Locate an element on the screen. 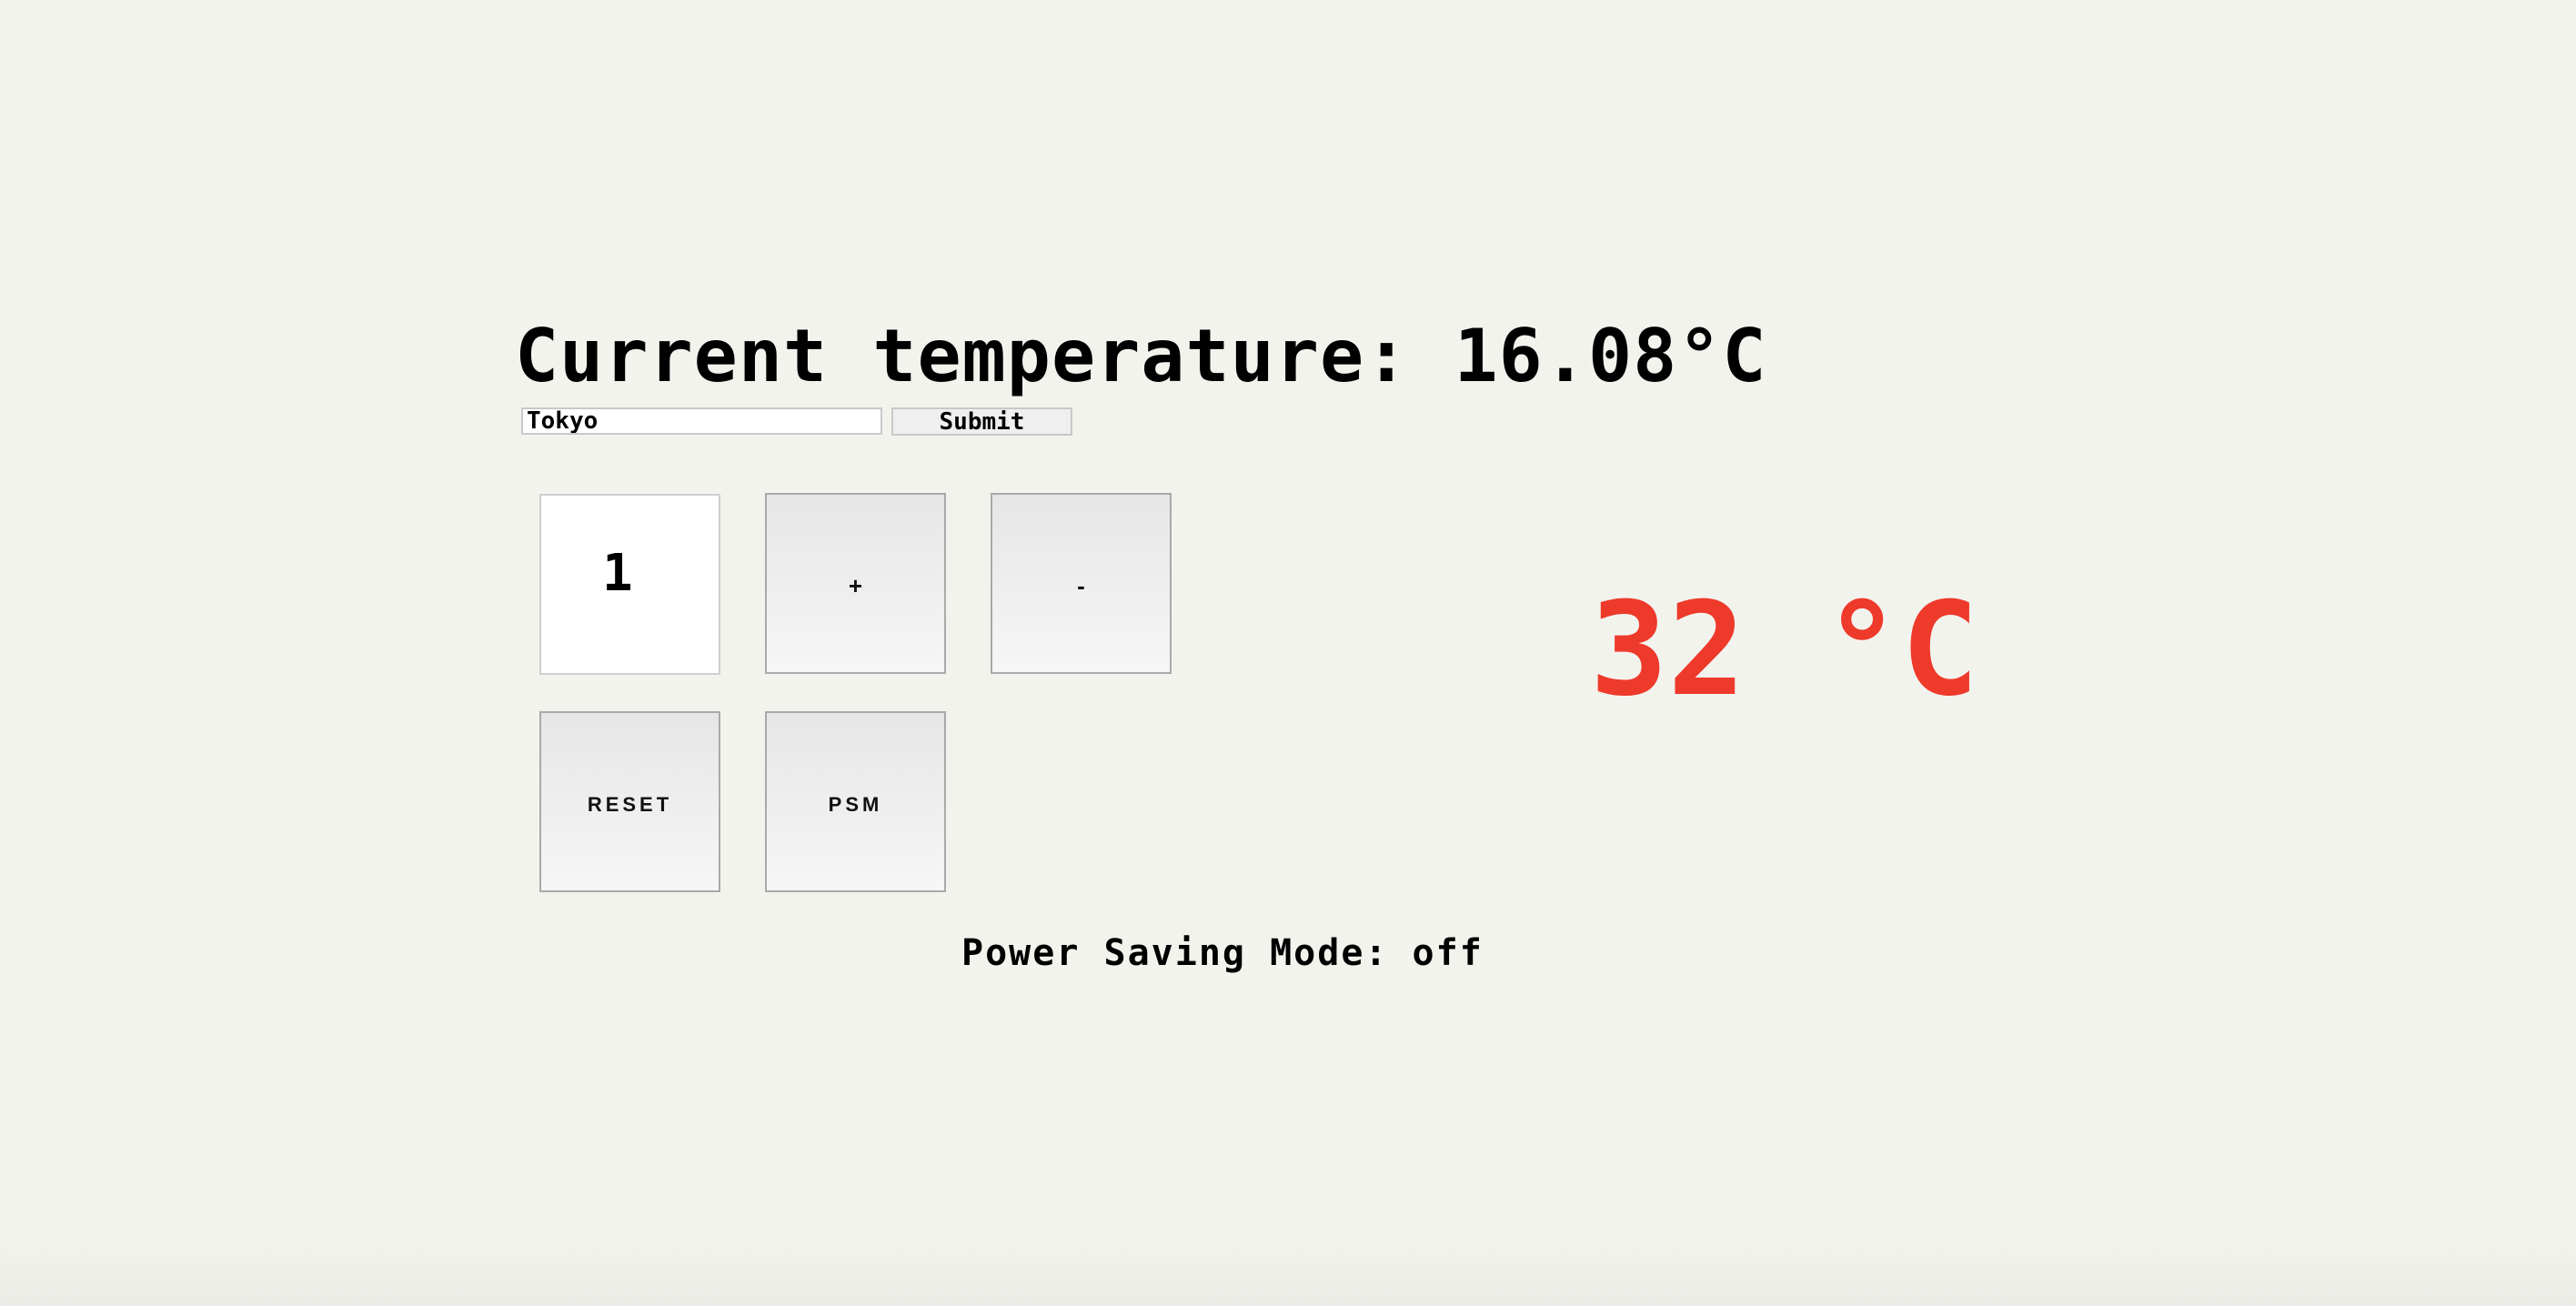 This screenshot has width=2576, height=1306. city-input is located at coordinates (701, 421).